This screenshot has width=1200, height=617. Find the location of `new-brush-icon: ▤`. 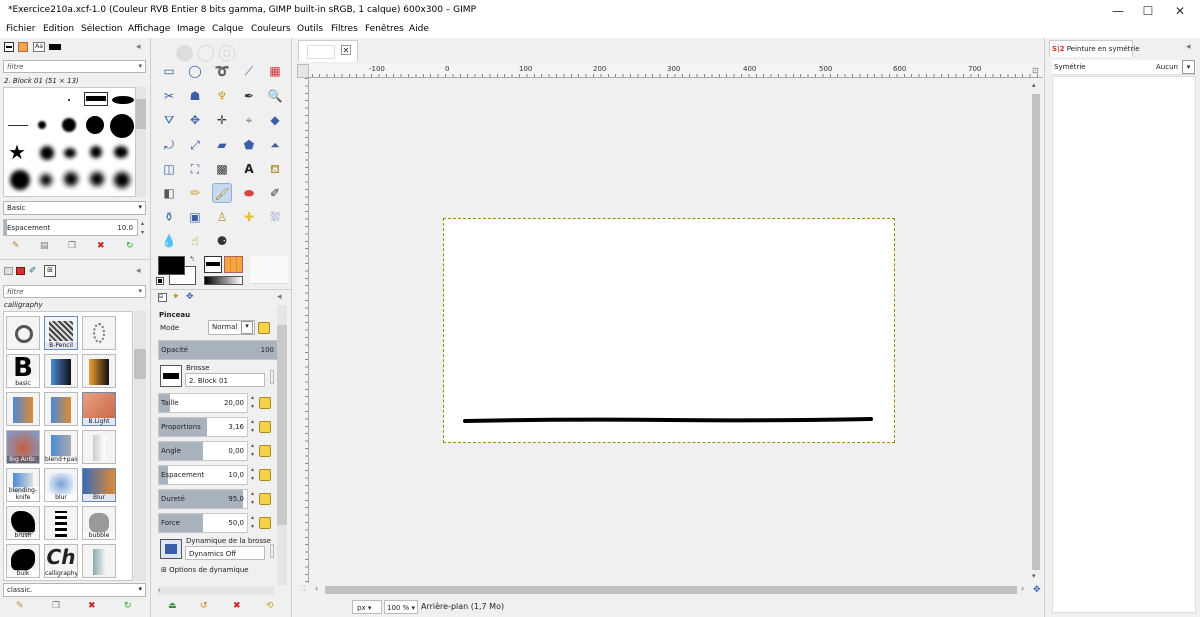

new-brush-icon: ▤ is located at coordinates (44, 246).